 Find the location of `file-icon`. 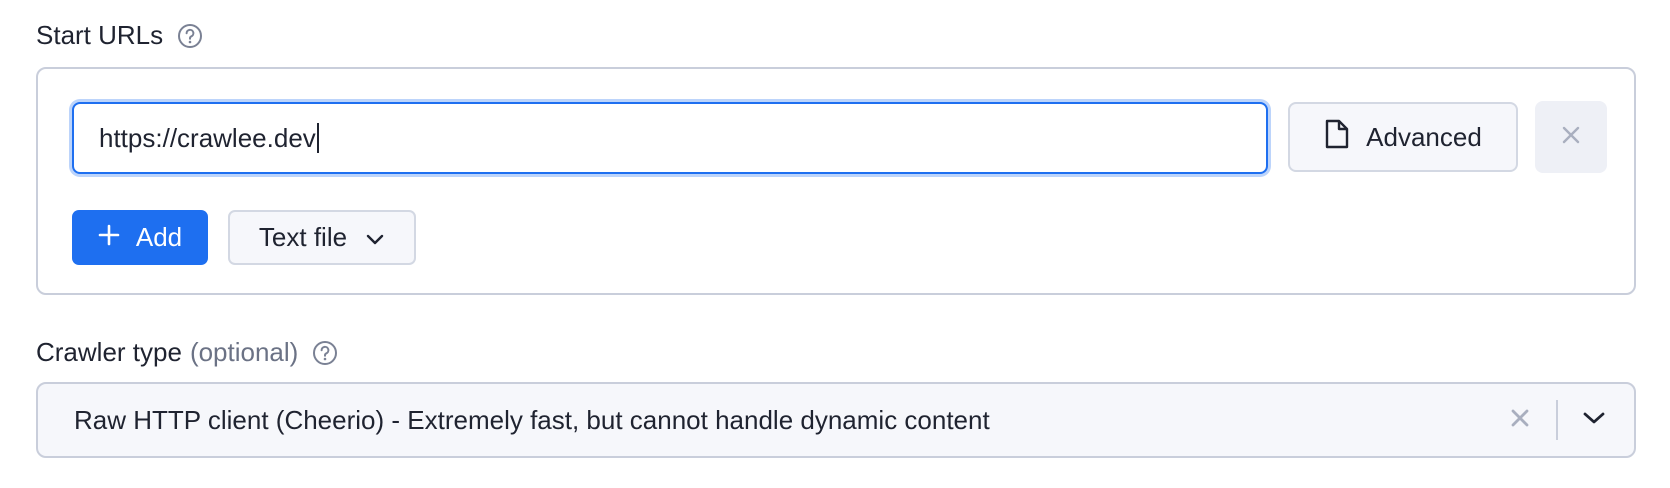

file-icon is located at coordinates (1337, 137).